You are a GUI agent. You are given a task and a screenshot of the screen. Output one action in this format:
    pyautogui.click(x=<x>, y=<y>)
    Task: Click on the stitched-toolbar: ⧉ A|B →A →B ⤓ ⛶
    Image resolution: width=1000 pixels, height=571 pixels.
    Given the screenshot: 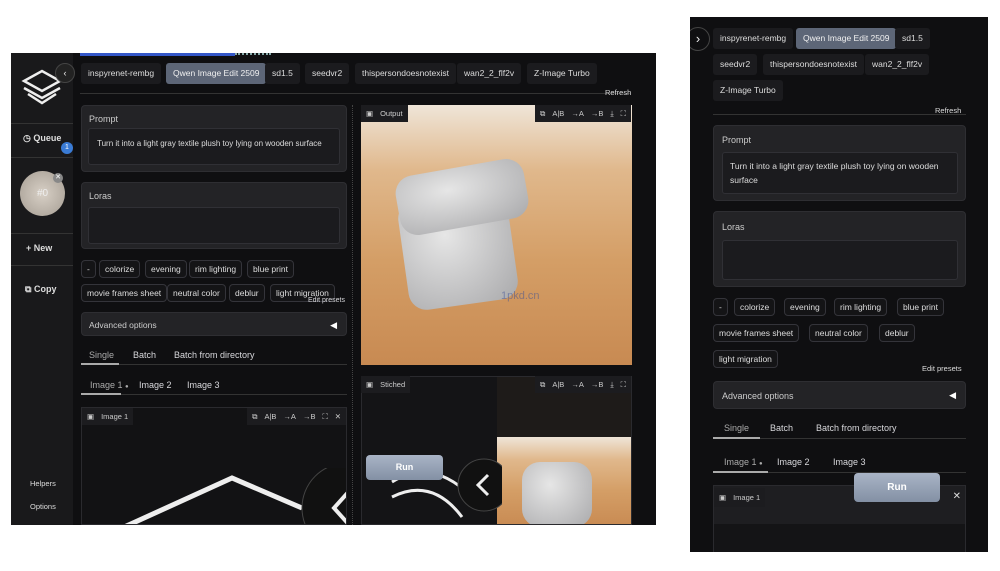 What is the action you would take?
    pyautogui.click(x=583, y=384)
    